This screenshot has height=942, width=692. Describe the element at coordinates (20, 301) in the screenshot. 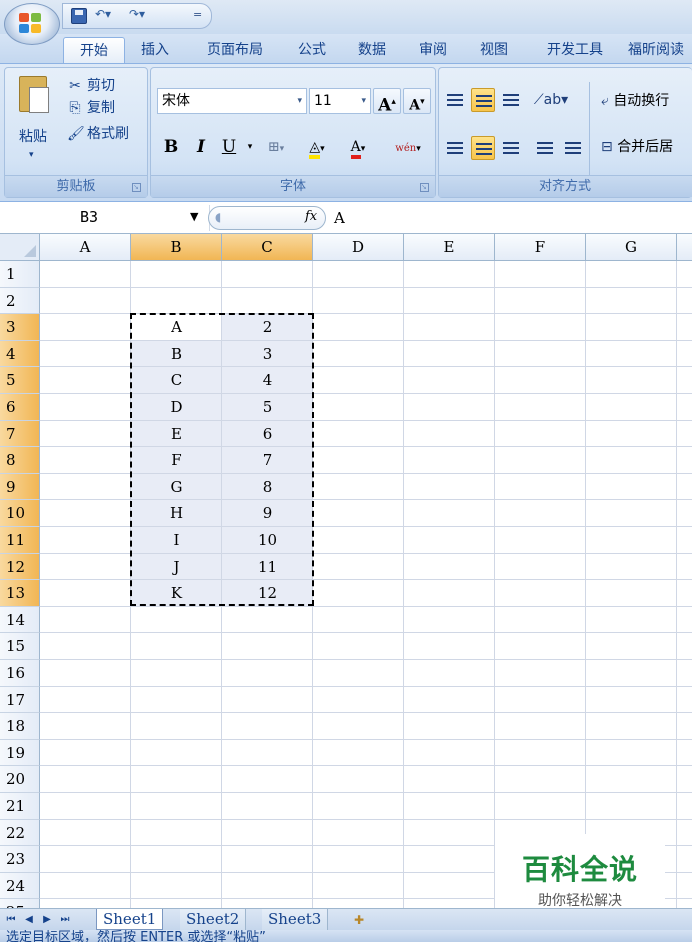

I see `row-header-2: 2` at that location.